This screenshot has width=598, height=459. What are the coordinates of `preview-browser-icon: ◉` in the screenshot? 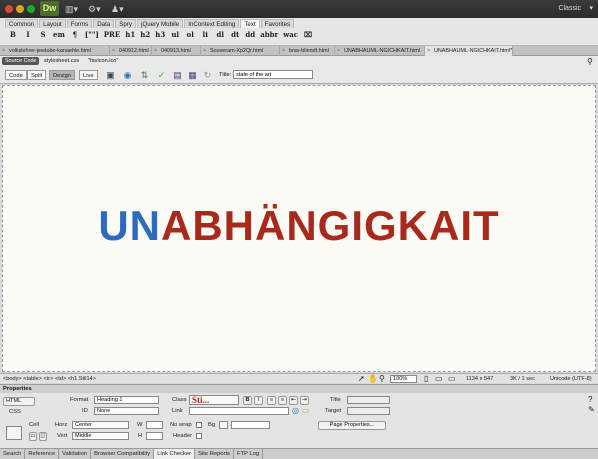 It's located at (127, 75).